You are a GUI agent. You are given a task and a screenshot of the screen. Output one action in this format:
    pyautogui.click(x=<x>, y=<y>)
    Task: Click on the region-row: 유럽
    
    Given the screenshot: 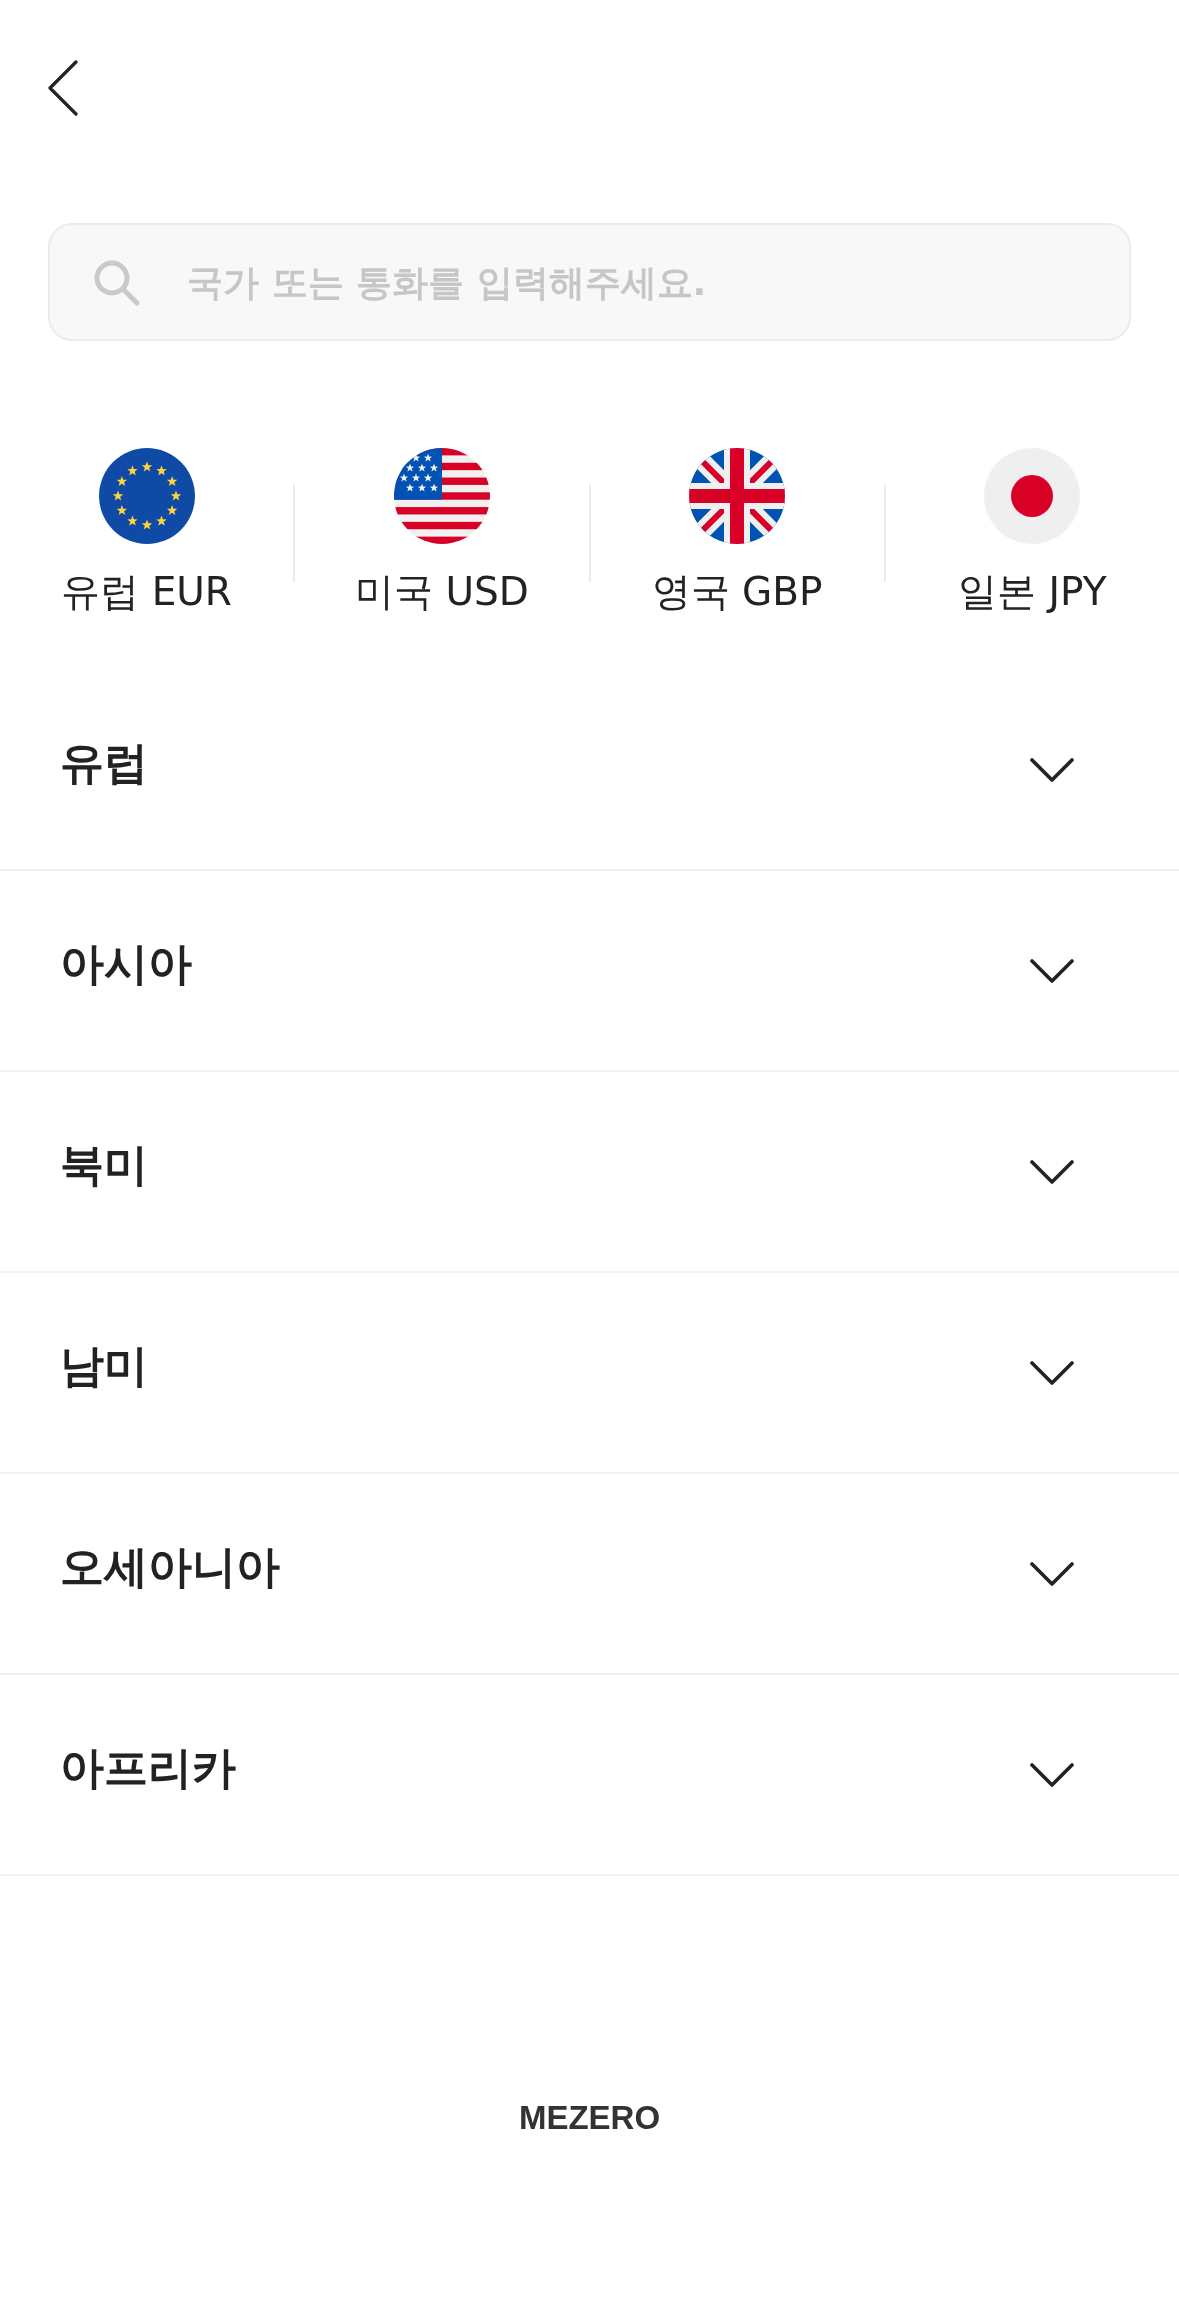 What is the action you would take?
    pyautogui.click(x=589, y=770)
    